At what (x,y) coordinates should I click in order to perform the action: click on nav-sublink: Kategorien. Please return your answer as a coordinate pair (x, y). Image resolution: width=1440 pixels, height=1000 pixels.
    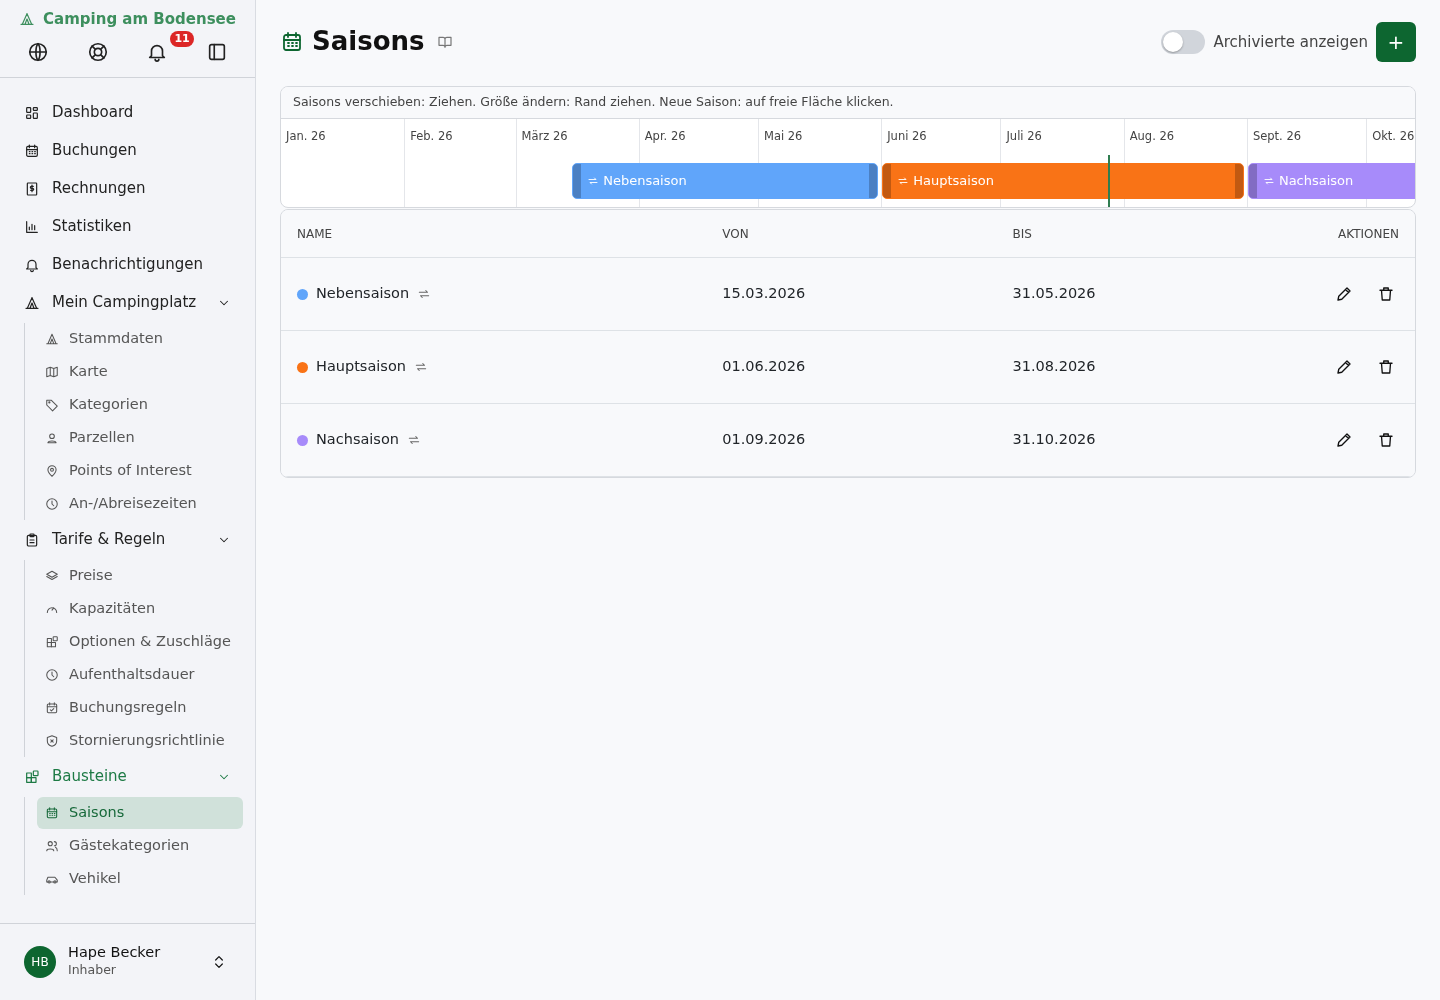
    Looking at the image, I should click on (140, 404).